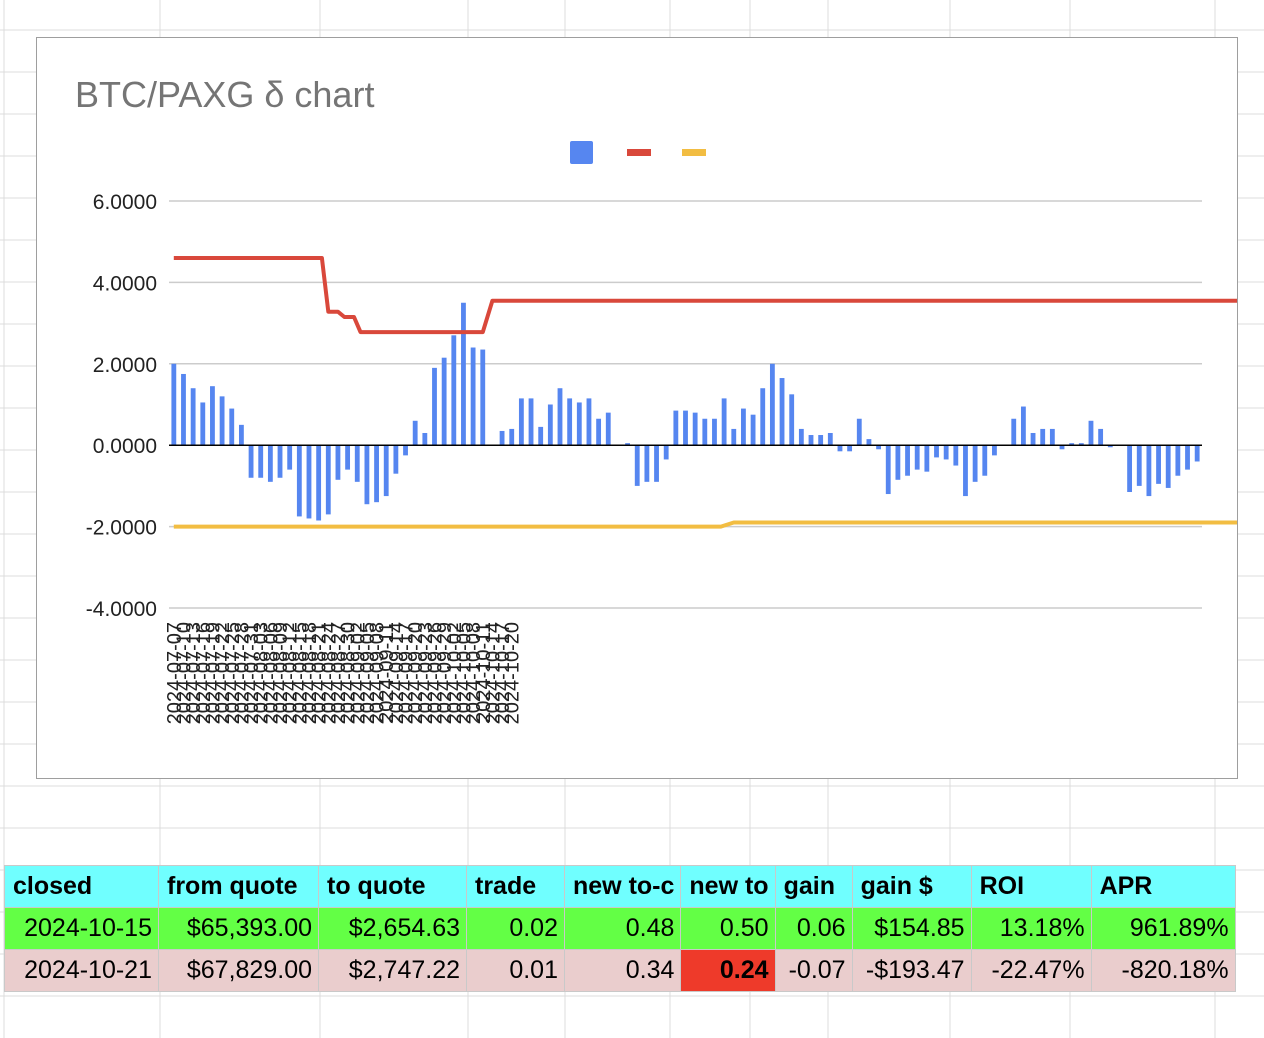  I want to click on header-gain: gain, so click(813, 886).